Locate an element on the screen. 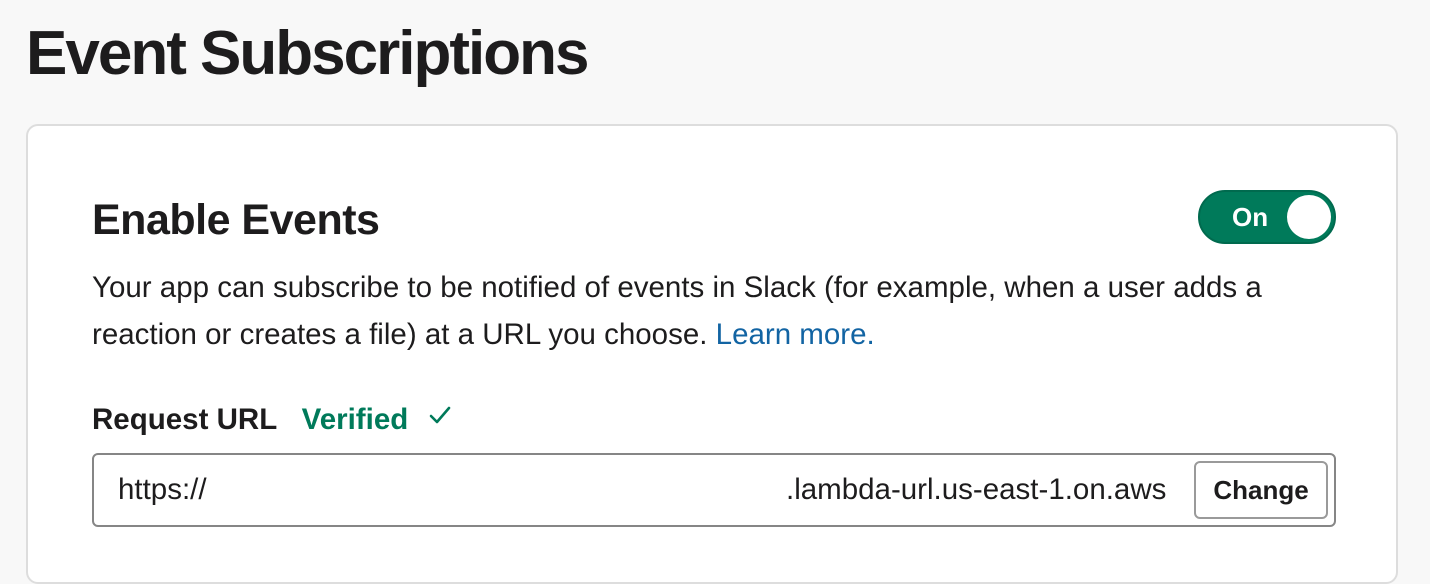 Image resolution: width=1430 pixels, height=584 pixels. request-url-suffix: .lambda-url.us-east-1.on.aws is located at coordinates (976, 489).